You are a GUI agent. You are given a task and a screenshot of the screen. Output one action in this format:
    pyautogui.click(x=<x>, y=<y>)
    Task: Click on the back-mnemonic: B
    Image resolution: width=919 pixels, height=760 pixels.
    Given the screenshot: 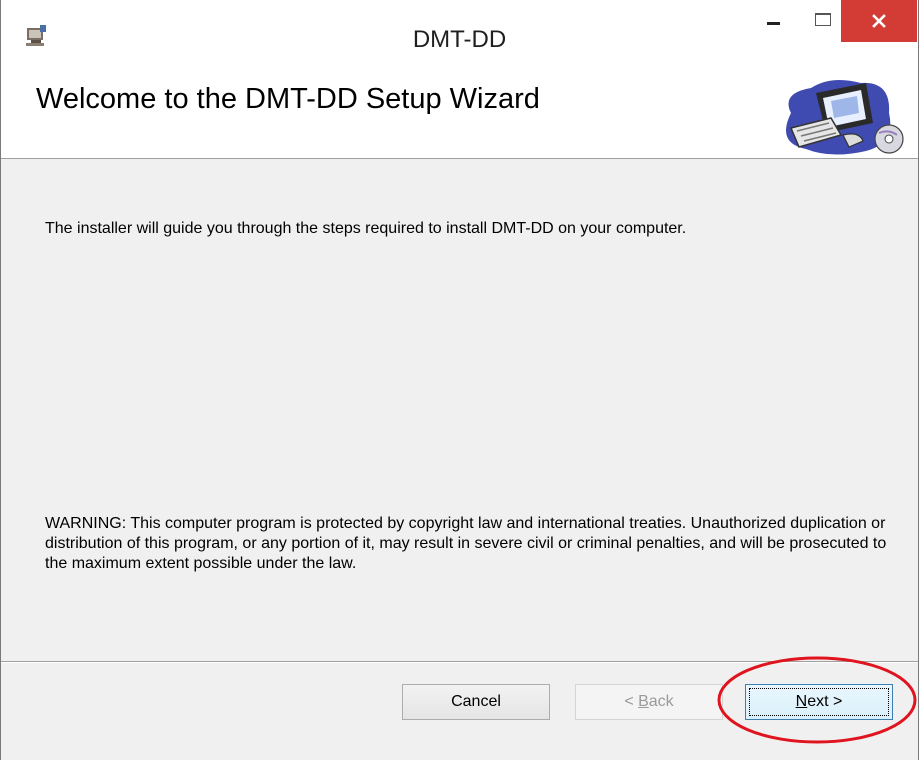 What is the action you would take?
    pyautogui.click(x=643, y=701)
    